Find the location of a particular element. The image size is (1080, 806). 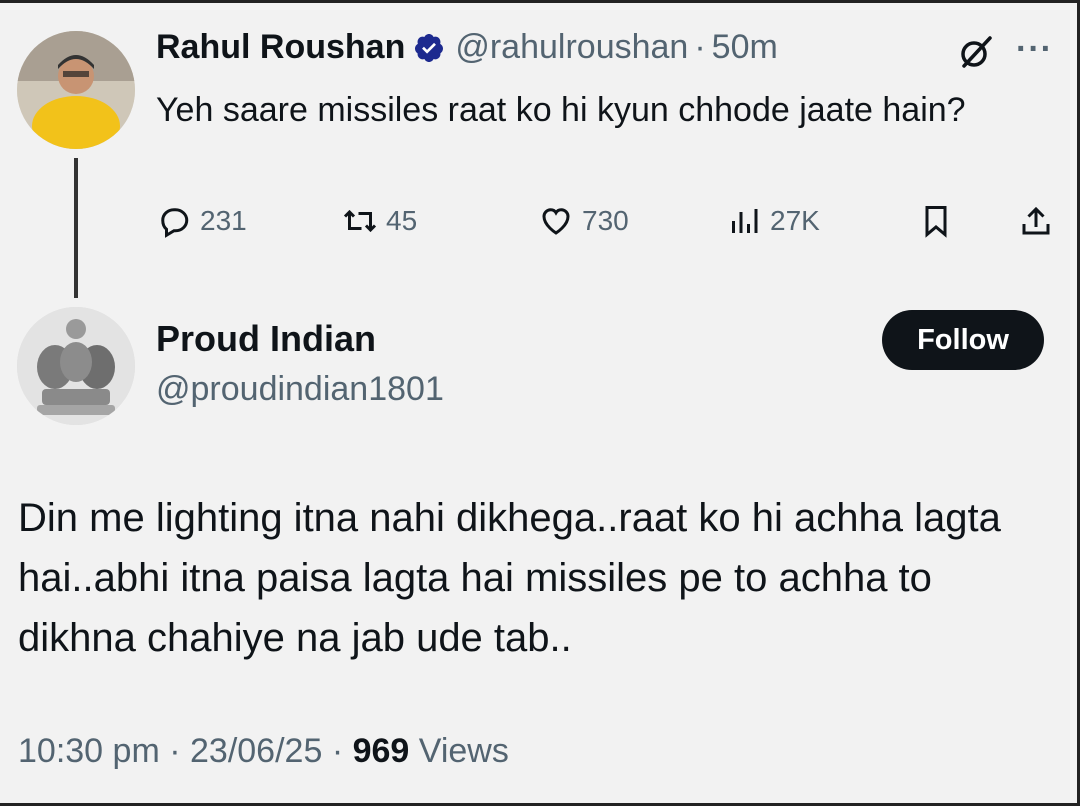

author-handle: @rahulroushan is located at coordinates (571, 47).